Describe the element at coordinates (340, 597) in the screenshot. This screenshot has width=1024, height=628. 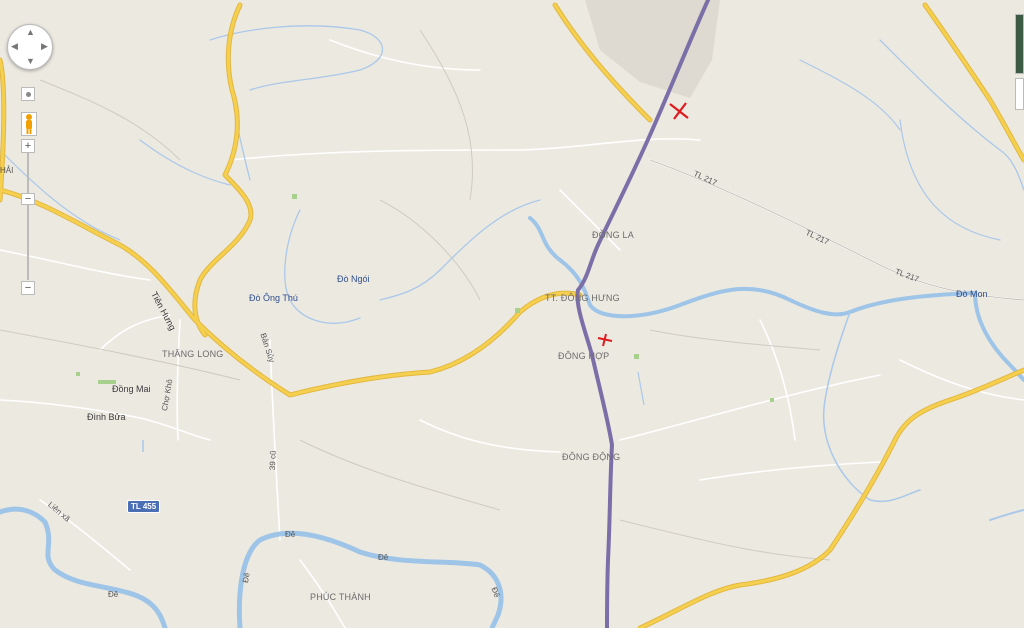
I see `place-label-phuc-thanh: PHÚC THÀNH` at that location.